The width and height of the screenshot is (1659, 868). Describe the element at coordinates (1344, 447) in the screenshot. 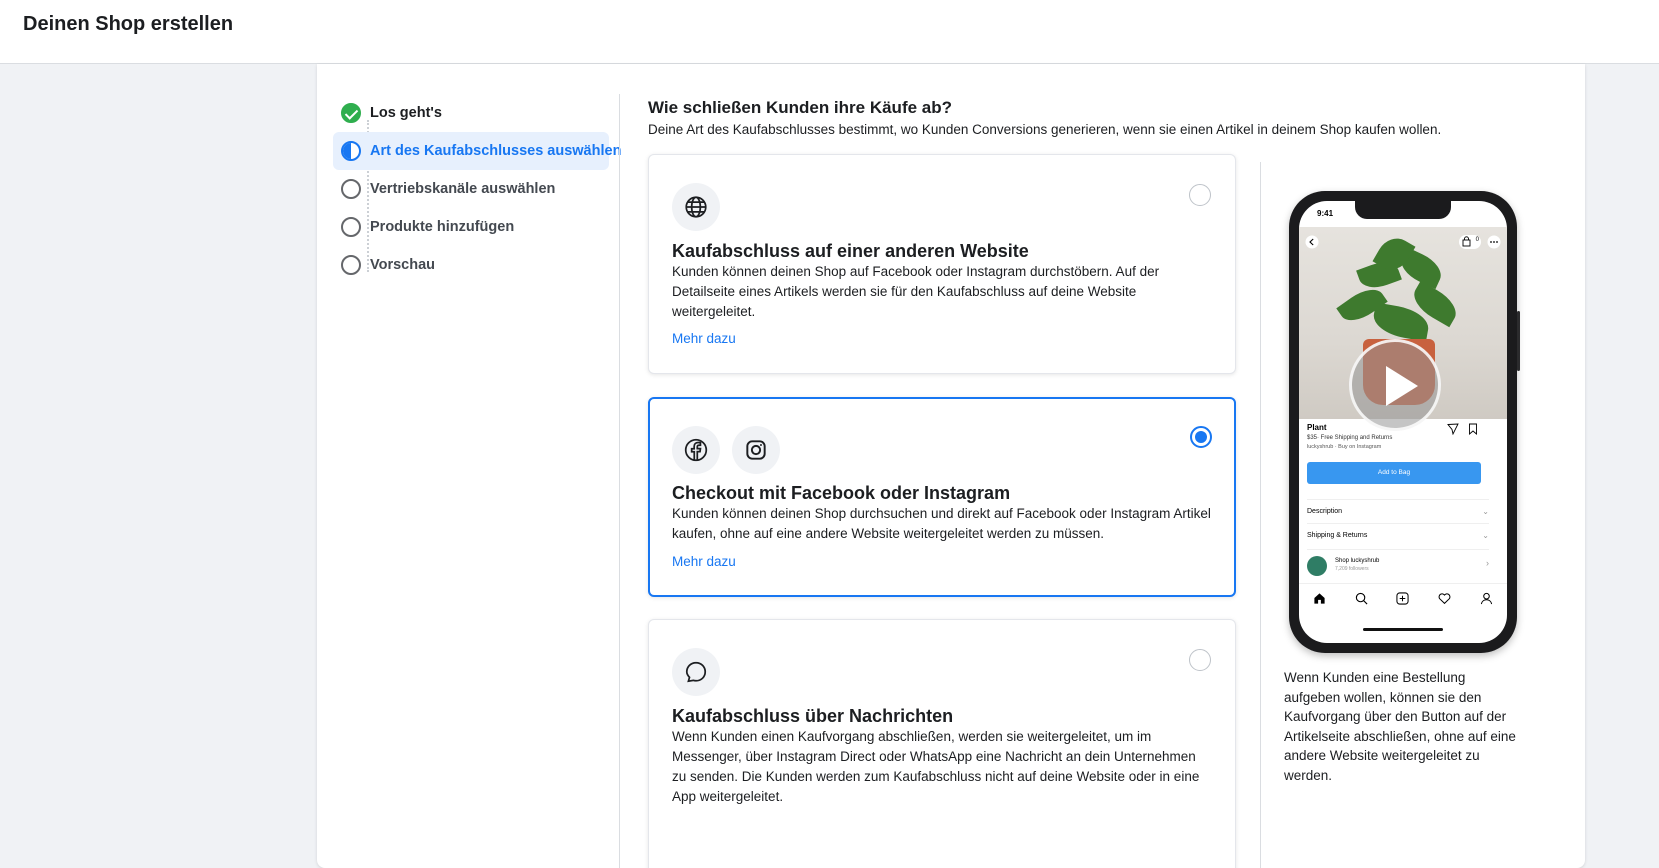

I see `product-meta-secondary: luckyshrub · Buy on Instagram` at that location.